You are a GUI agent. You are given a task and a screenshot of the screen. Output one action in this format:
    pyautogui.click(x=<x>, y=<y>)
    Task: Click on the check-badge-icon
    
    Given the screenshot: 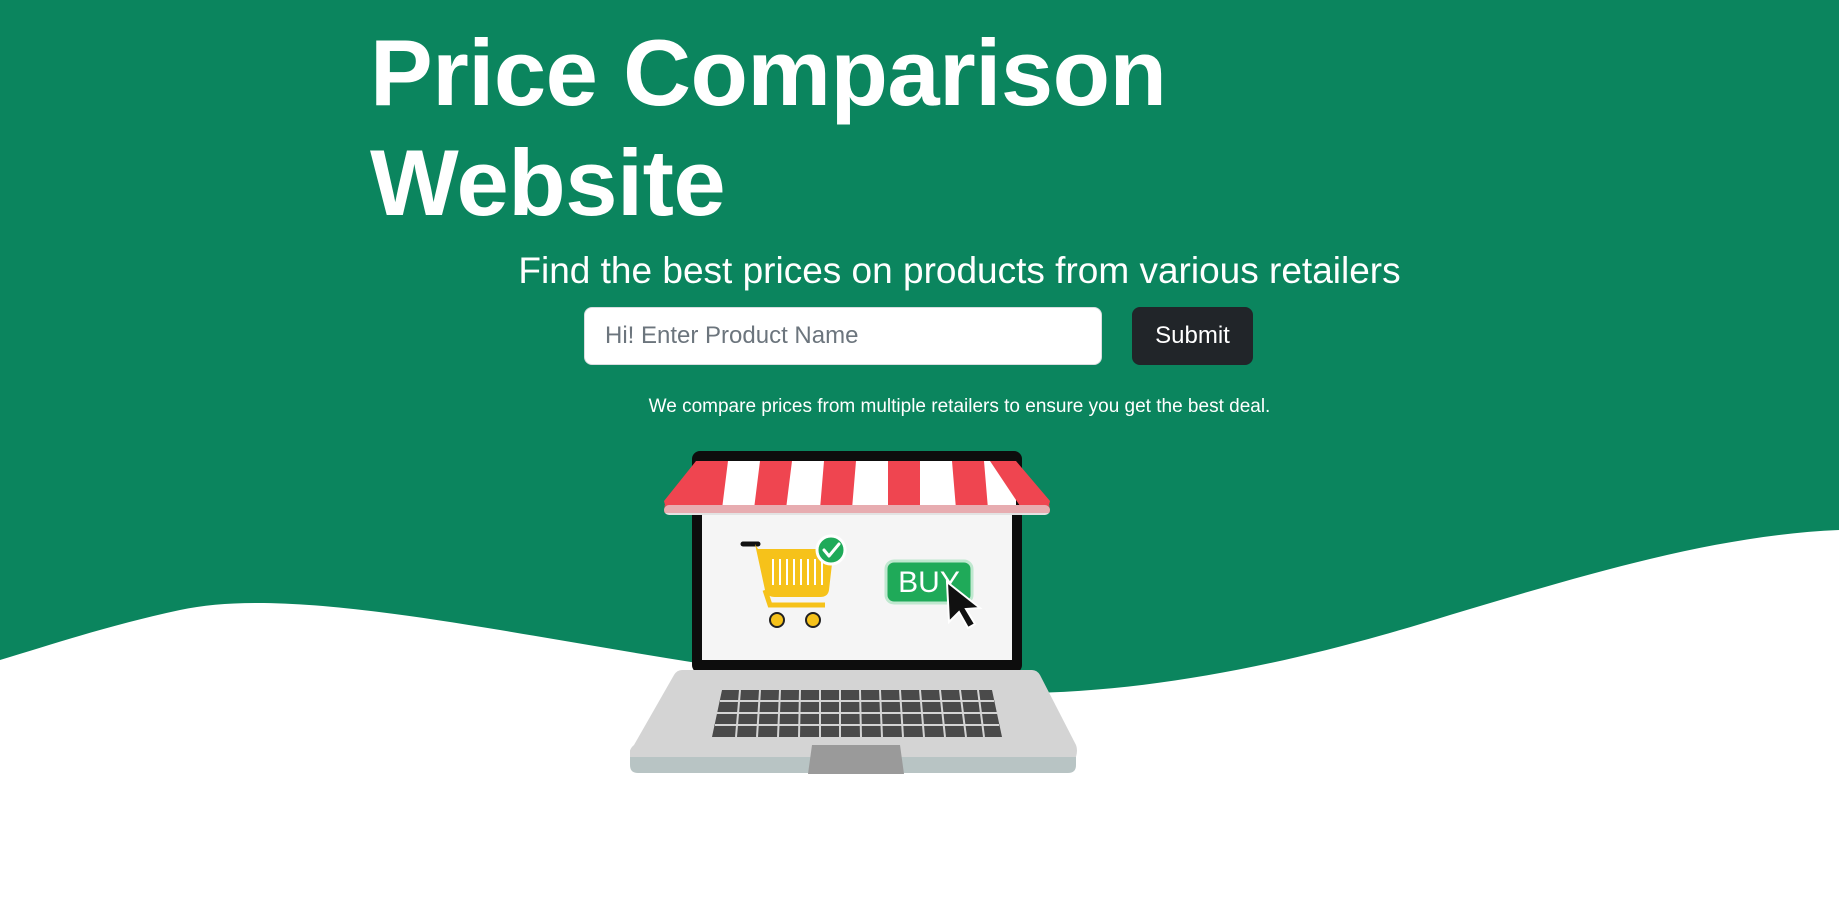 What is the action you would take?
    pyautogui.click(x=831, y=550)
    